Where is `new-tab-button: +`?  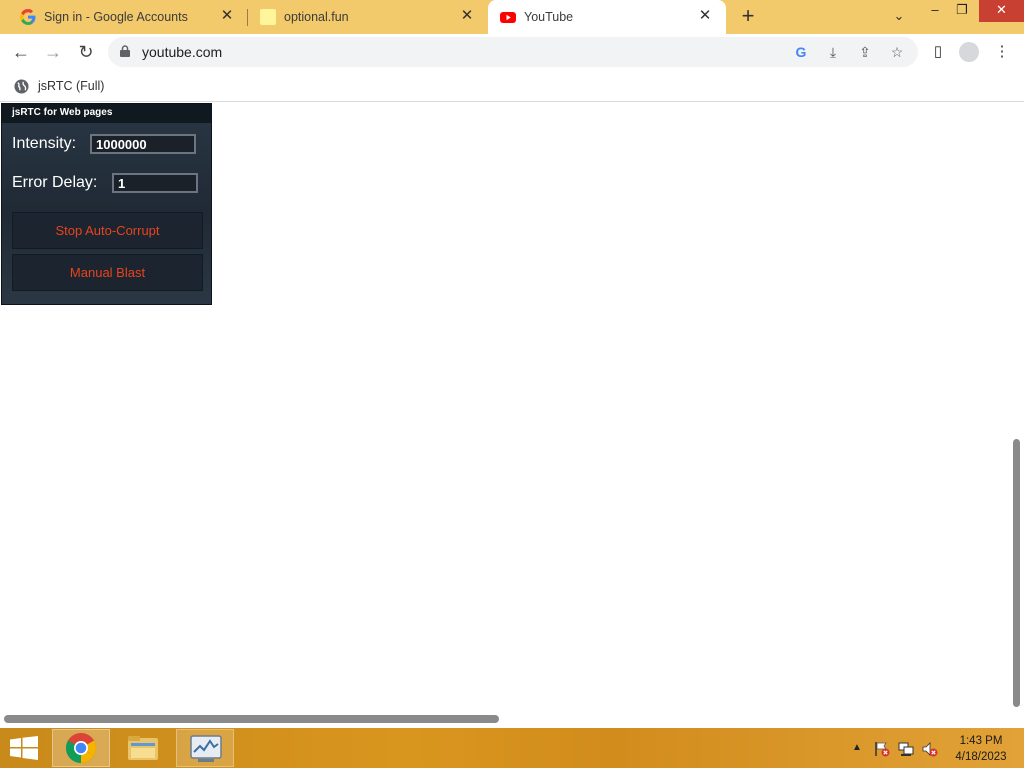
new-tab-button: + is located at coordinates (748, 16).